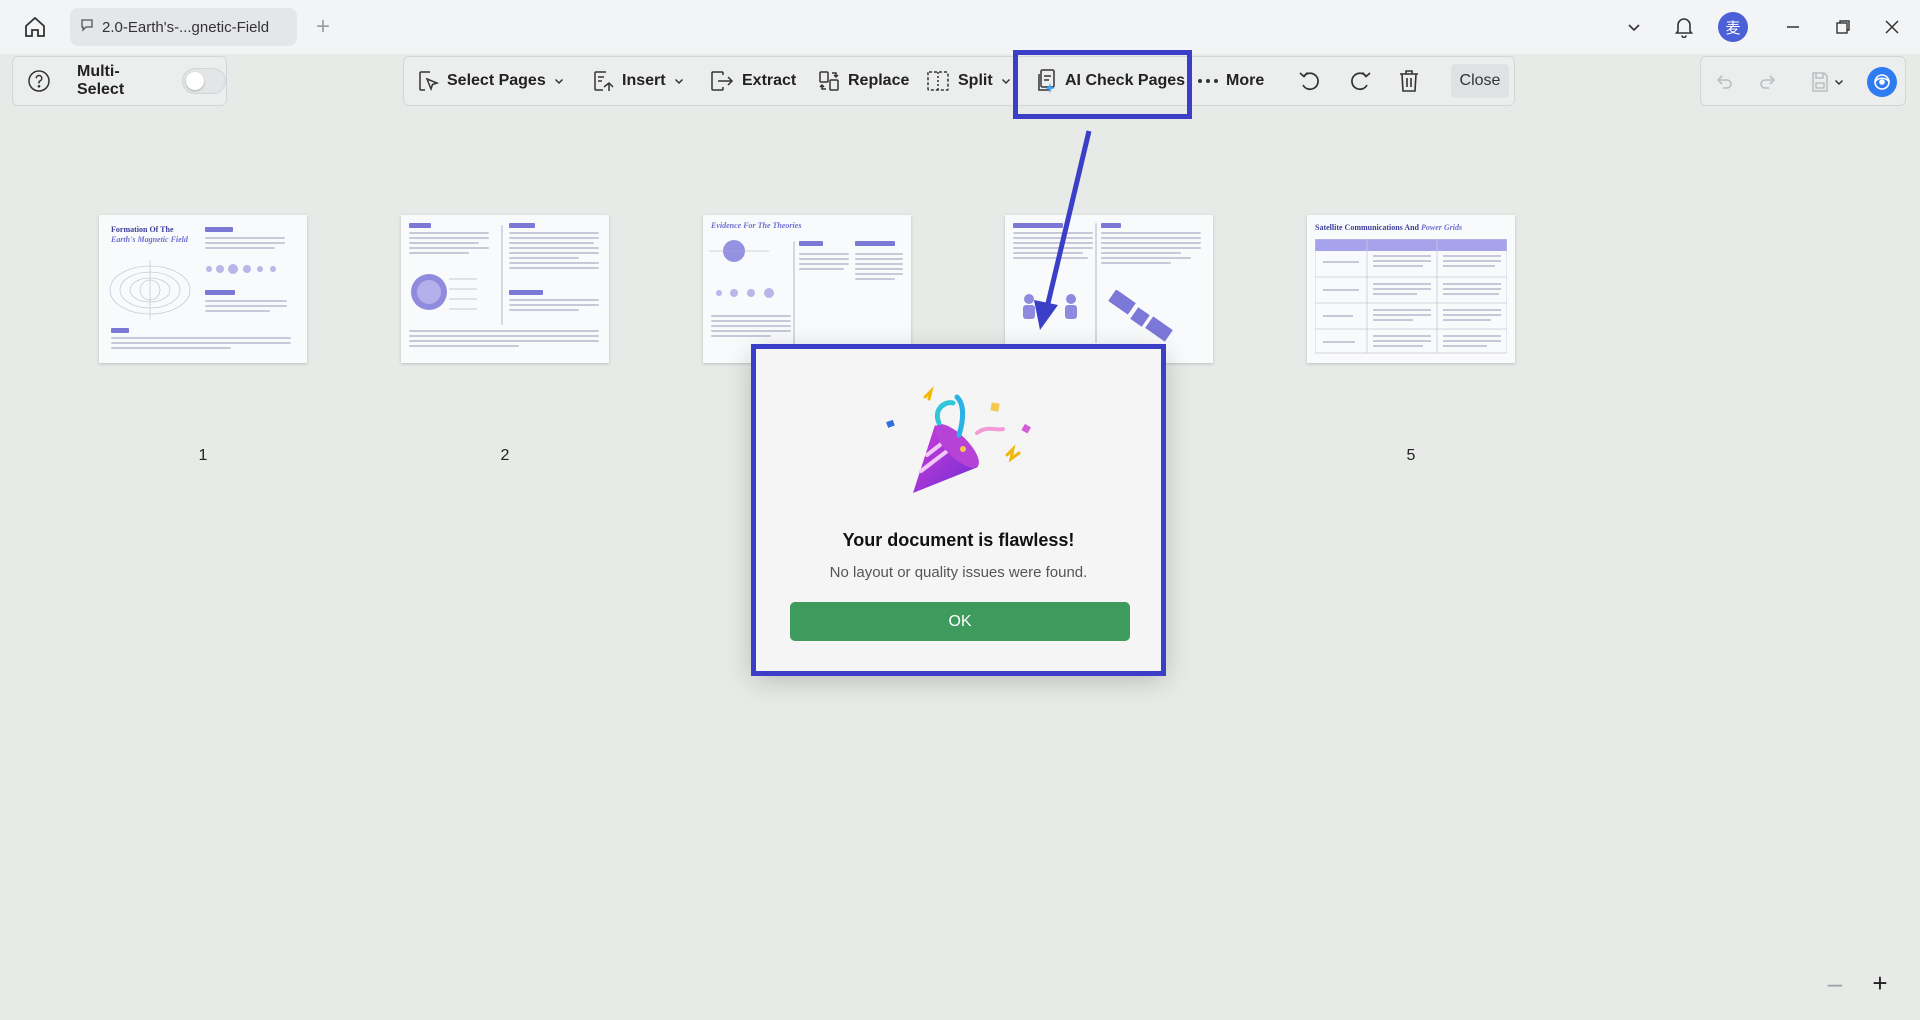 Image resolution: width=1920 pixels, height=1020 pixels. Describe the element at coordinates (429, 81) in the screenshot. I see `select-pages-icon` at that location.